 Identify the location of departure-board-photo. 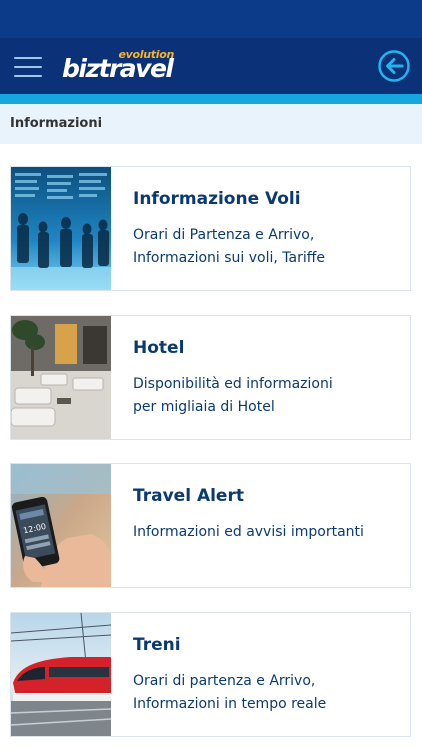
(61, 228).